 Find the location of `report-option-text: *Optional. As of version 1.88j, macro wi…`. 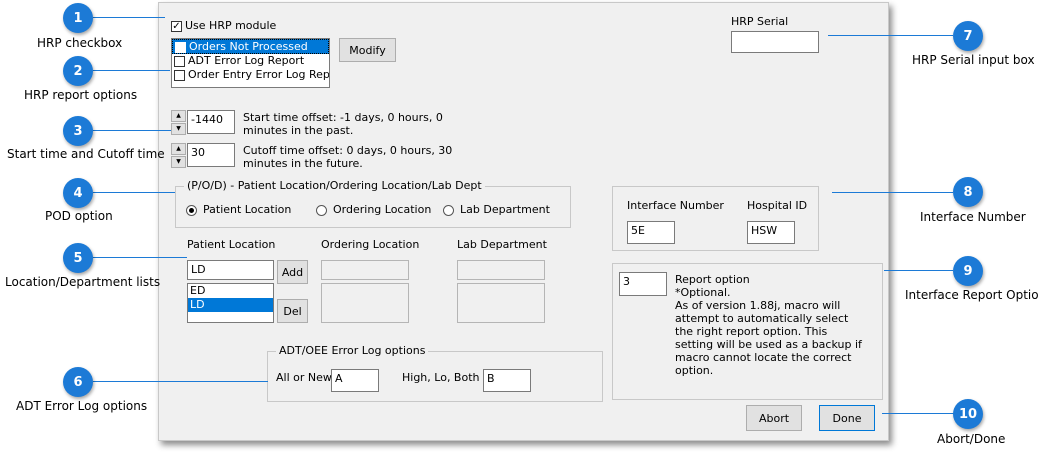

report-option-text: *Optional. As of version 1.88j, macro wi… is located at coordinates (768, 331).